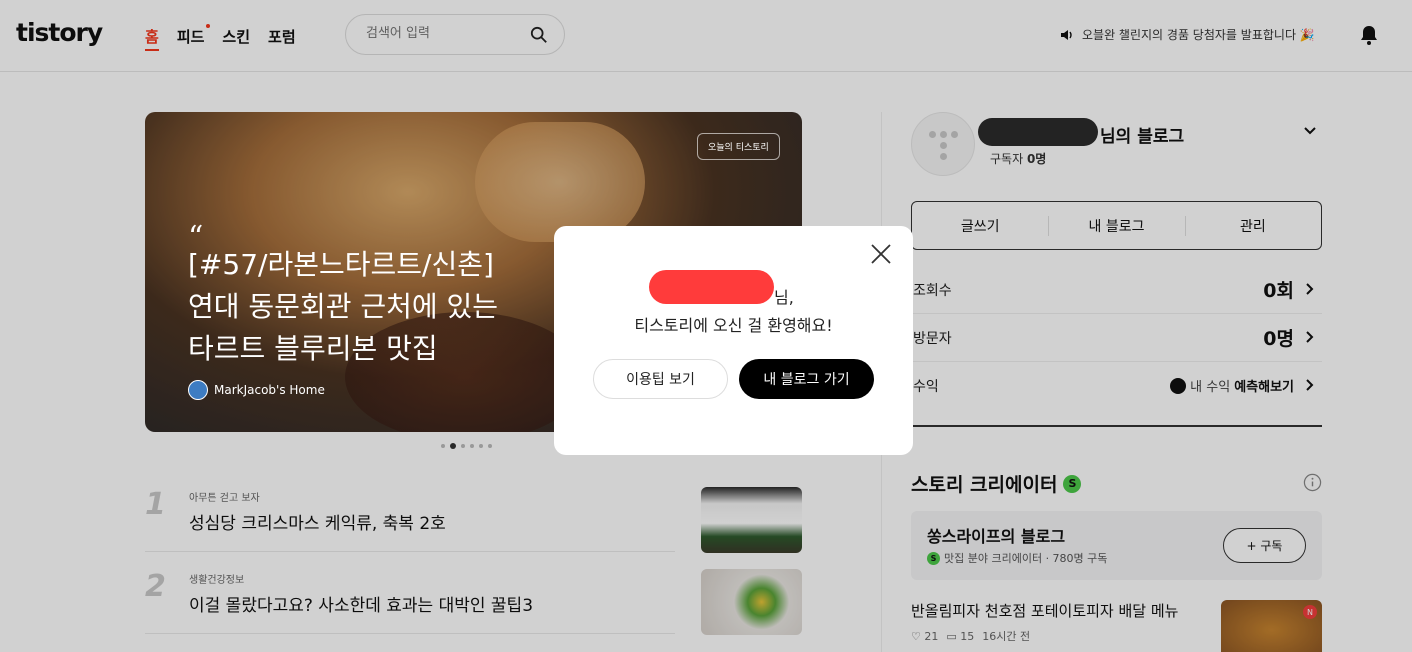  I want to click on featured-author: MarkJacob's Home, so click(256, 390).